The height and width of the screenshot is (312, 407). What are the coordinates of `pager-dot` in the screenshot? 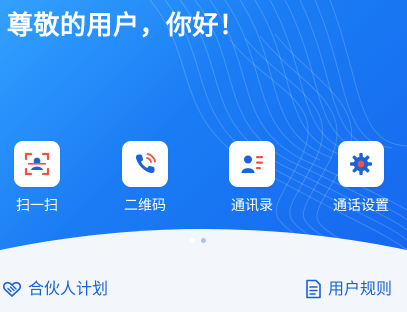 It's located at (203, 240).